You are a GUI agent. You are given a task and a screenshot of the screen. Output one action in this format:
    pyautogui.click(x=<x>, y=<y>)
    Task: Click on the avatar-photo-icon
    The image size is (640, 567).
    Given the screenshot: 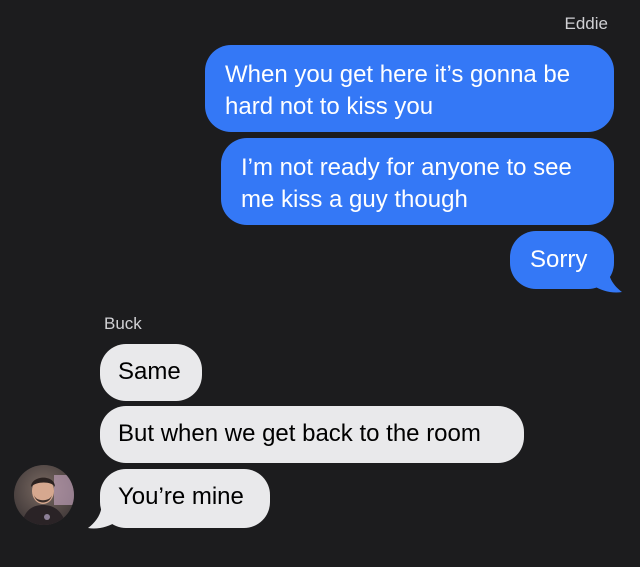 What is the action you would take?
    pyautogui.click(x=44, y=495)
    